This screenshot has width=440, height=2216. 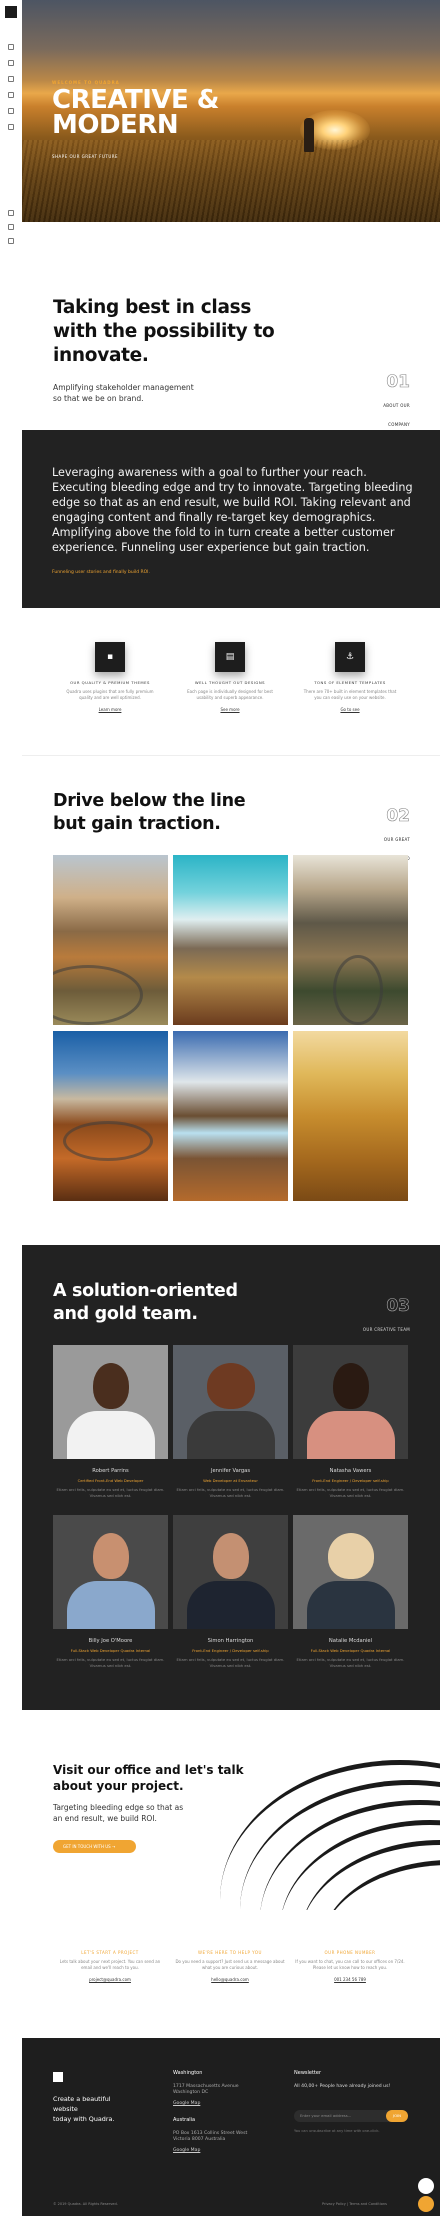 What do you see at coordinates (230, 1641) in the screenshot?
I see `member-name: Simon Harrington` at bounding box center [230, 1641].